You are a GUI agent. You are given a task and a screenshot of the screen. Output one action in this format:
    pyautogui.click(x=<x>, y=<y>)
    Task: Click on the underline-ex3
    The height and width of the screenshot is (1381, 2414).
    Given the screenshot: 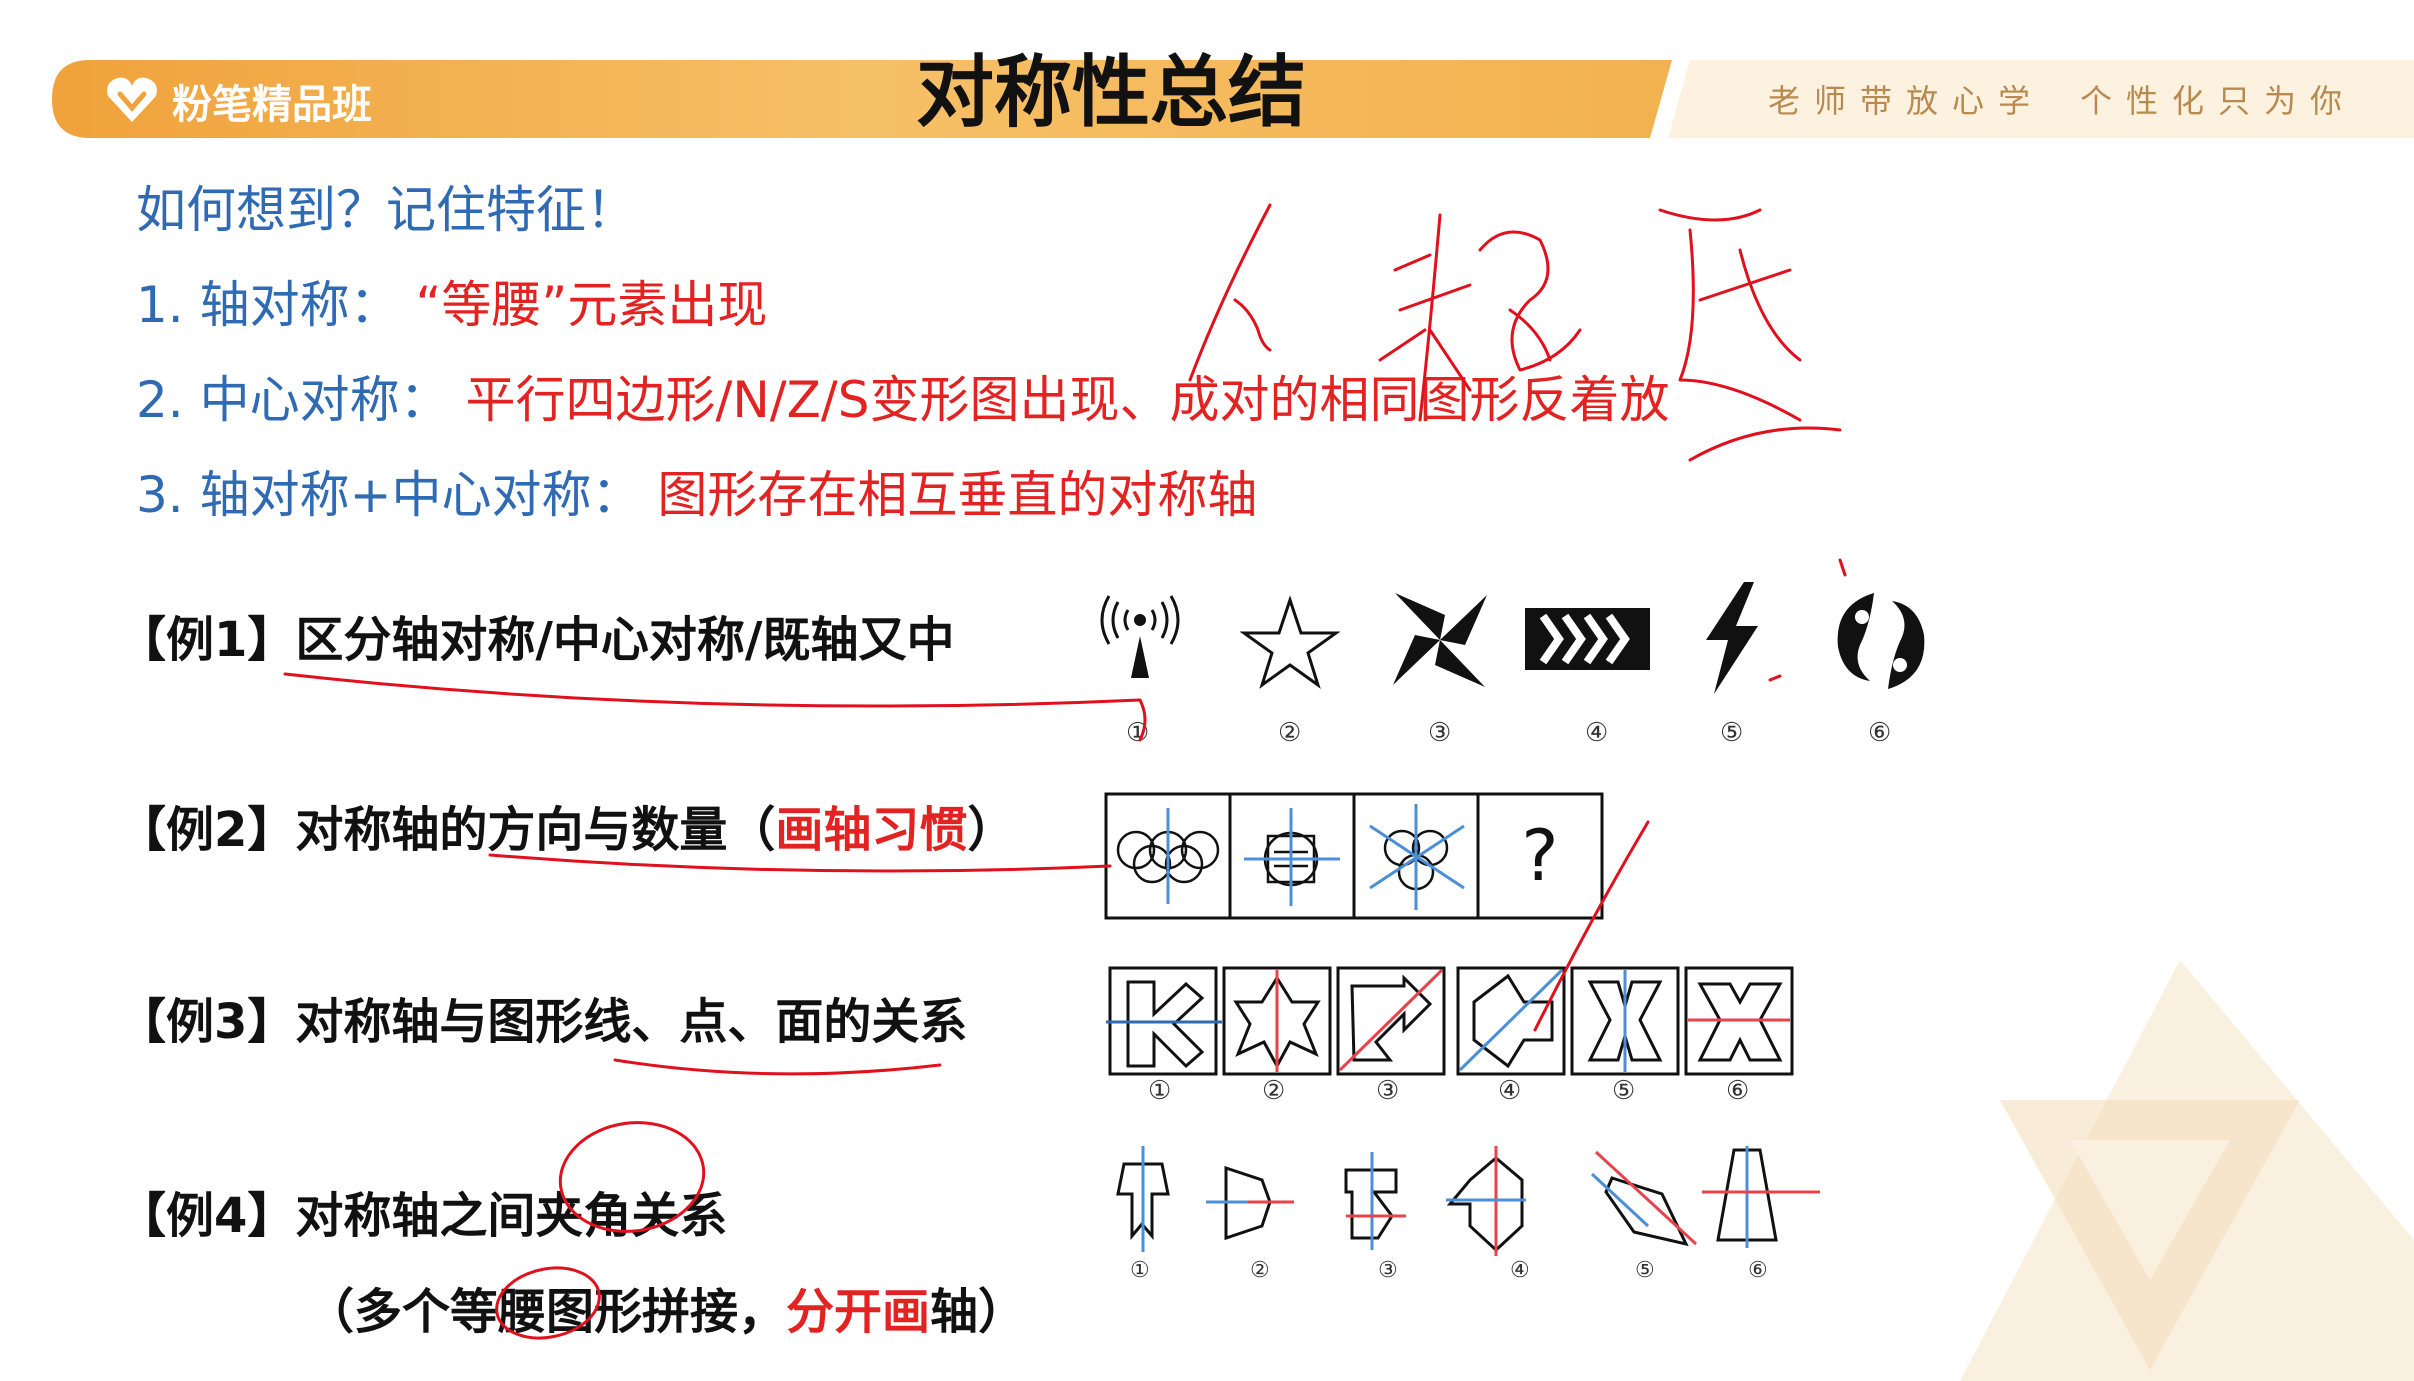 What is the action you would take?
    pyautogui.click(x=777, y=1067)
    